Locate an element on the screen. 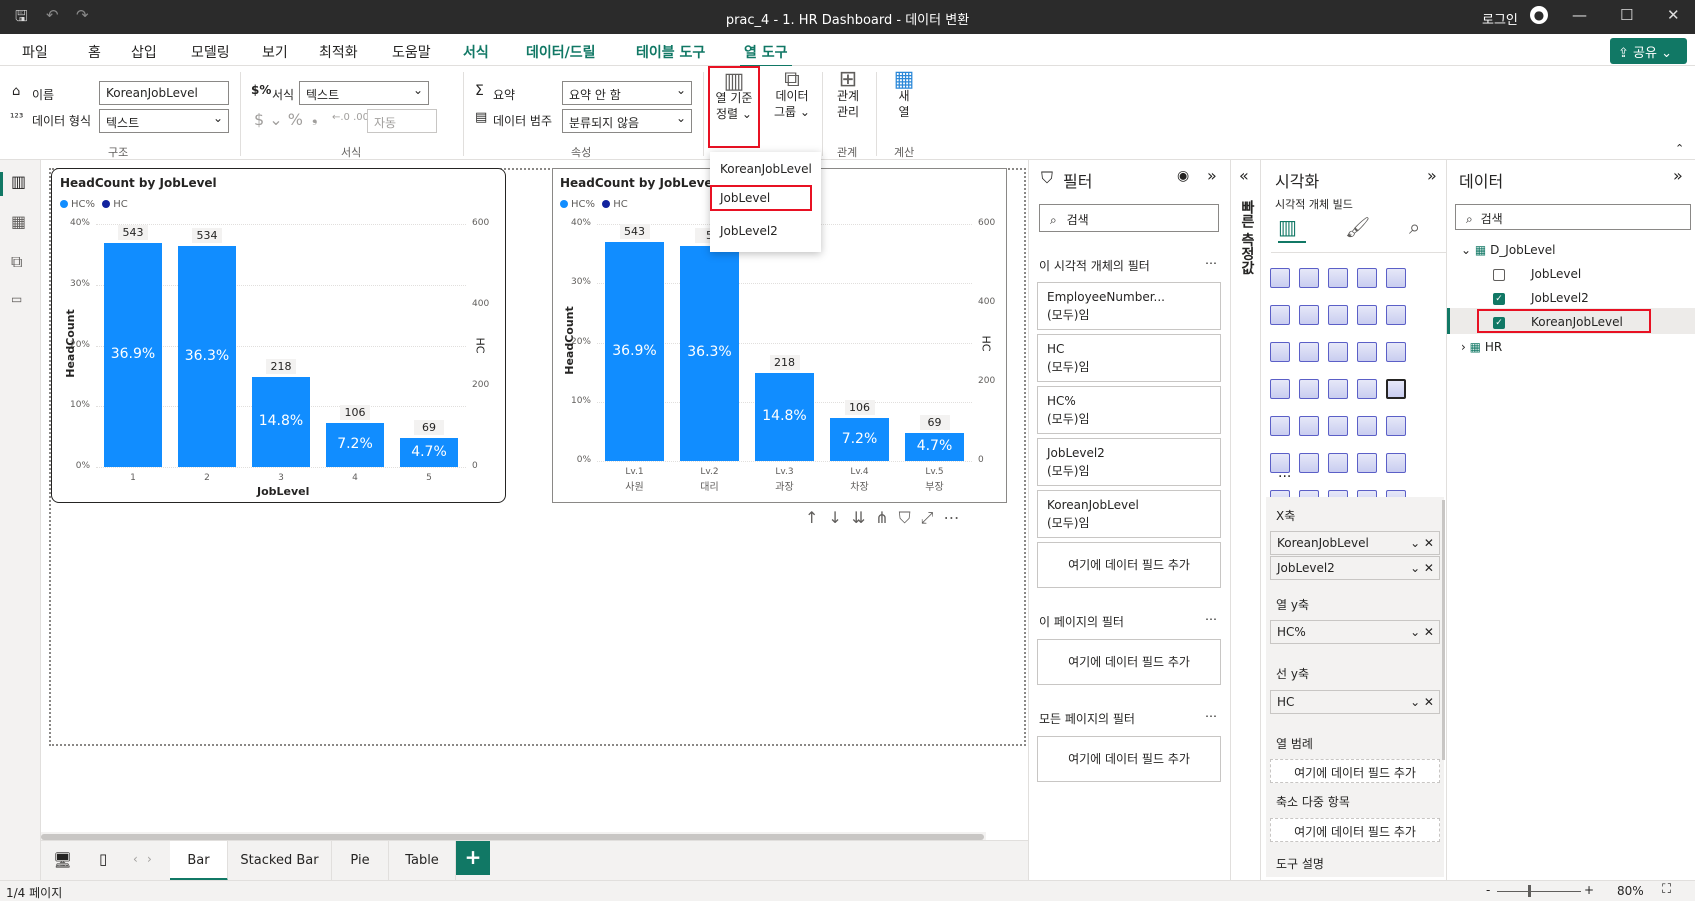  prev-page-icon: ‹ is located at coordinates (135, 859).